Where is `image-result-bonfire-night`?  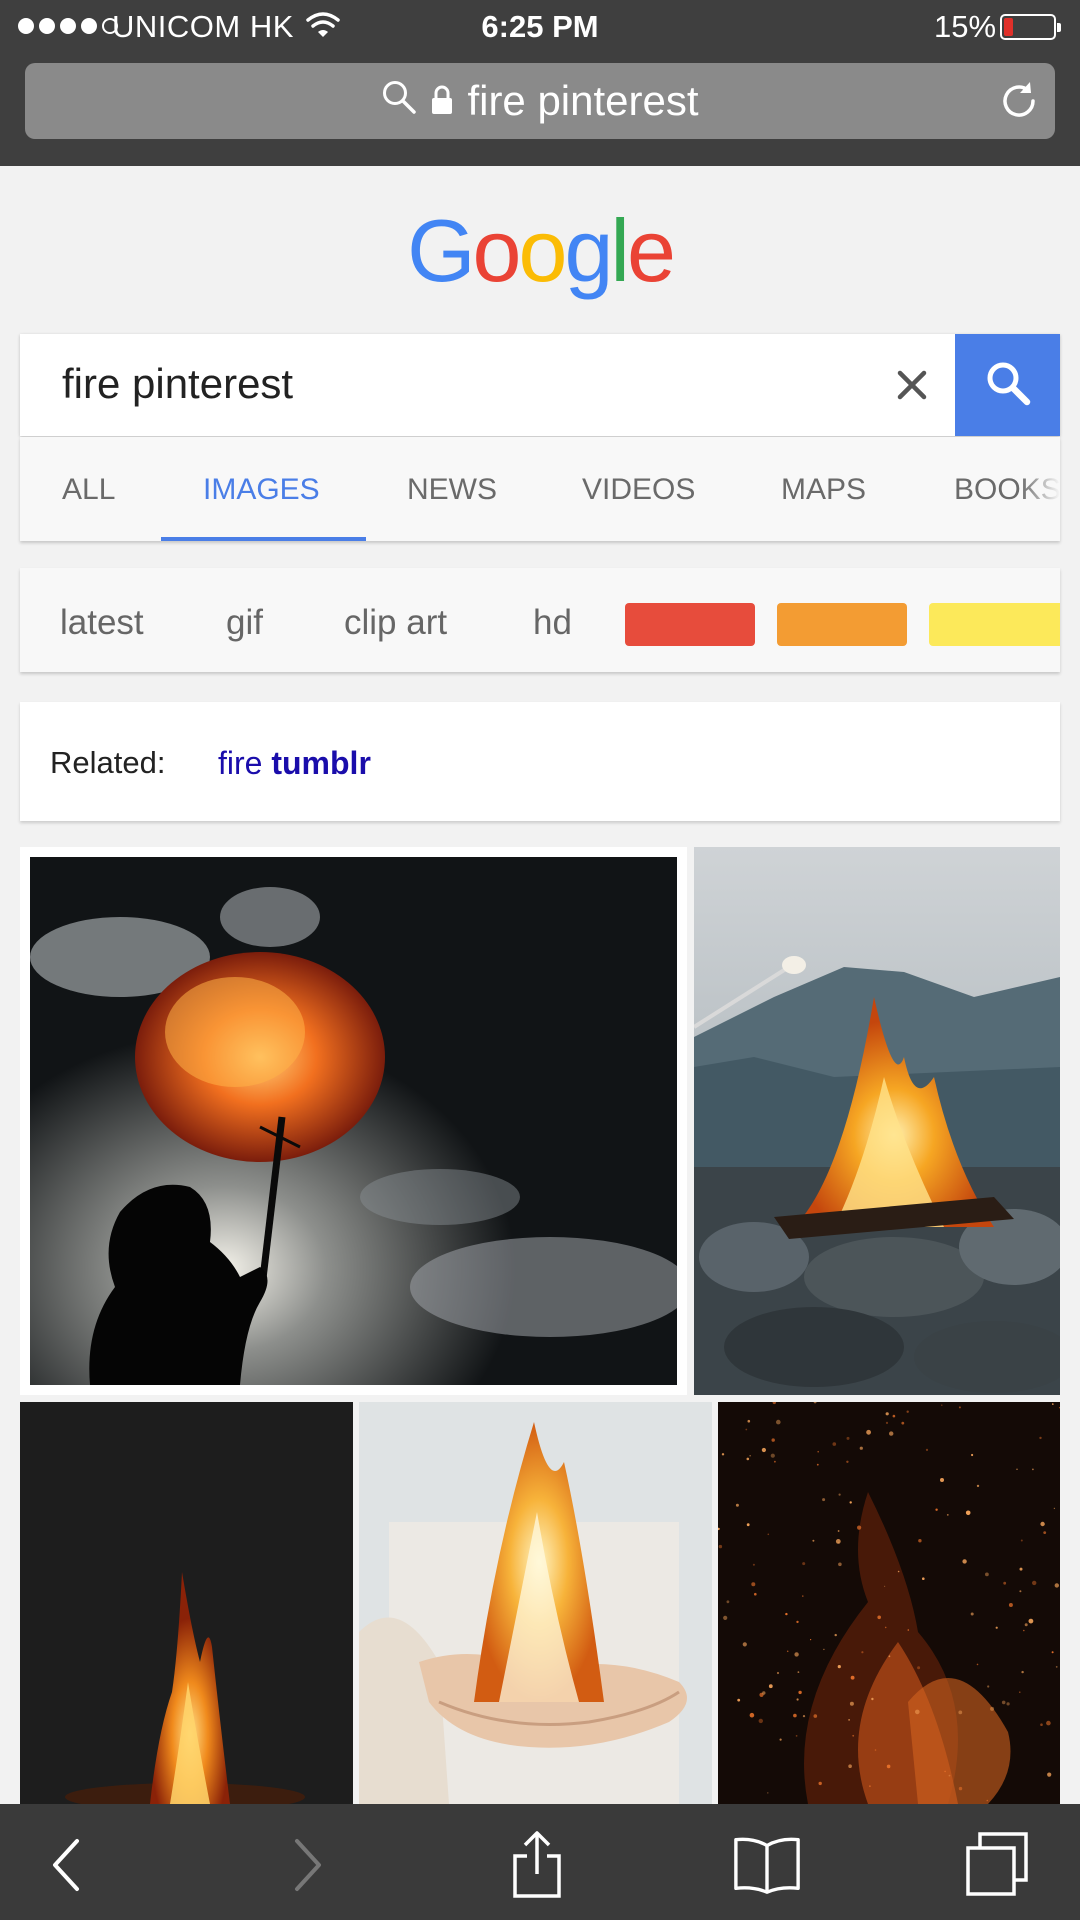 image-result-bonfire-night is located at coordinates (186, 1603).